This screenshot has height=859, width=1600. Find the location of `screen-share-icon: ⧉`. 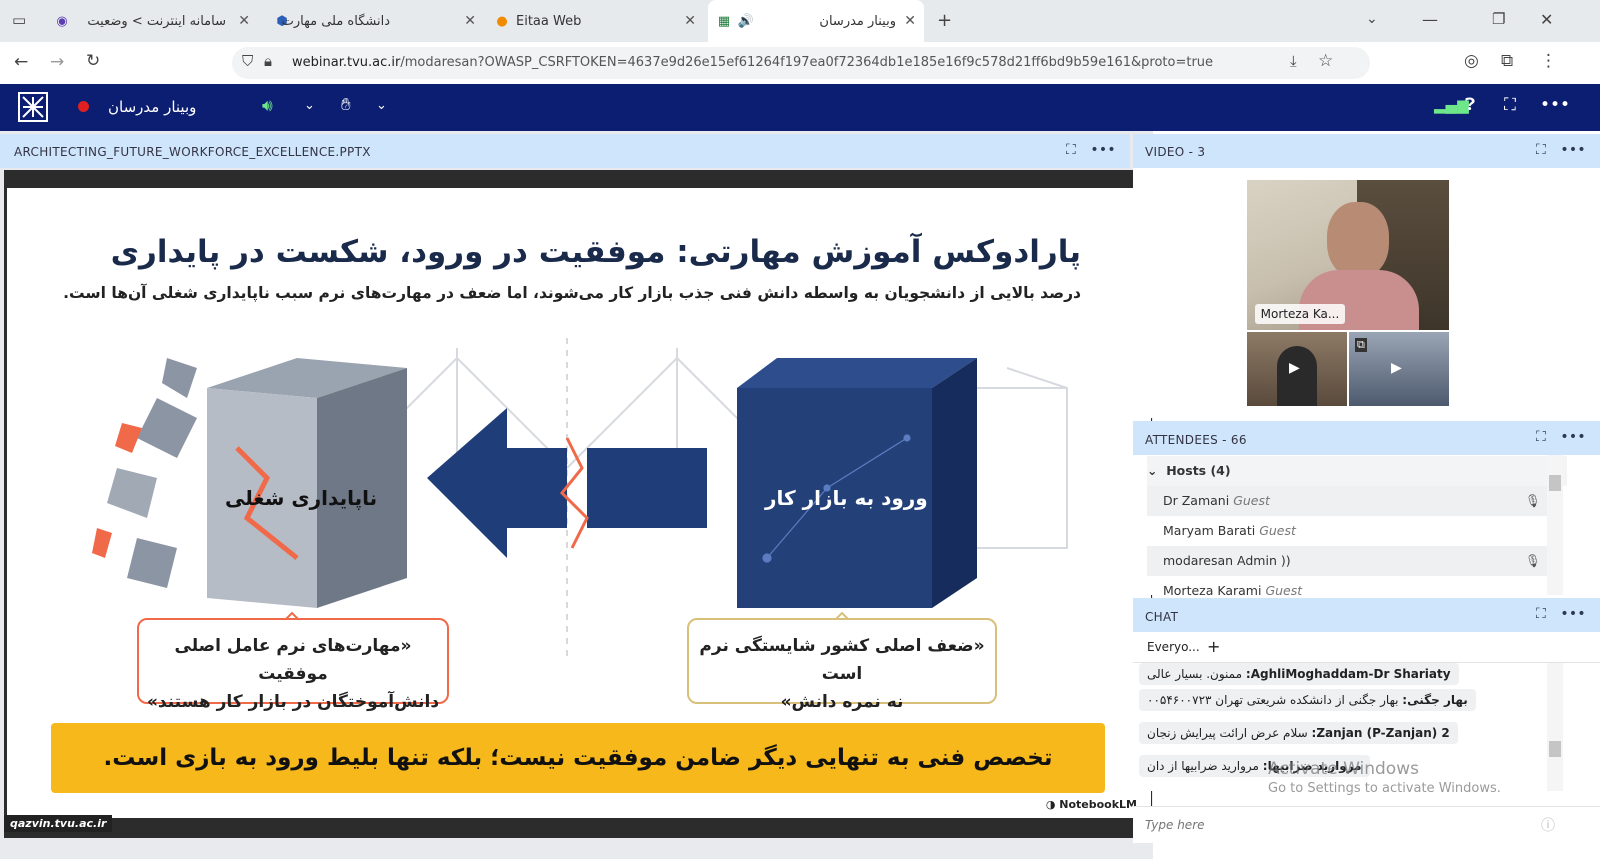

screen-share-icon: ⧉ is located at coordinates (1361, 345).